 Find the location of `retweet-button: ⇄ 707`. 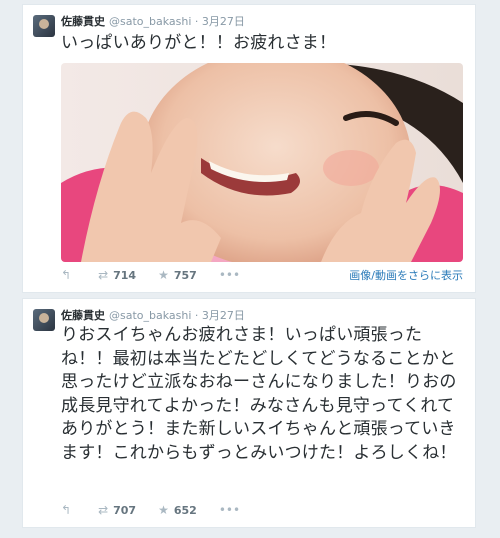

retweet-button: ⇄ 707 is located at coordinates (117, 510).